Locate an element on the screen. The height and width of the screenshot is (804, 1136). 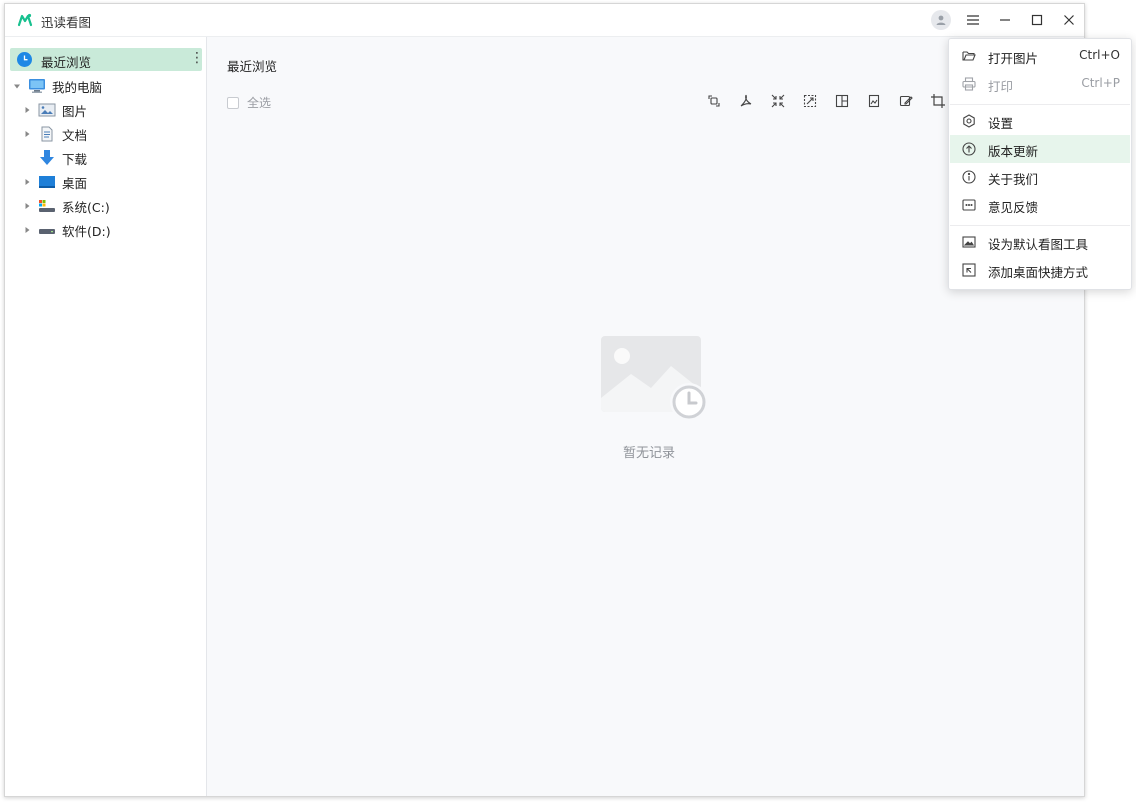
clock-icon is located at coordinates (24, 59).